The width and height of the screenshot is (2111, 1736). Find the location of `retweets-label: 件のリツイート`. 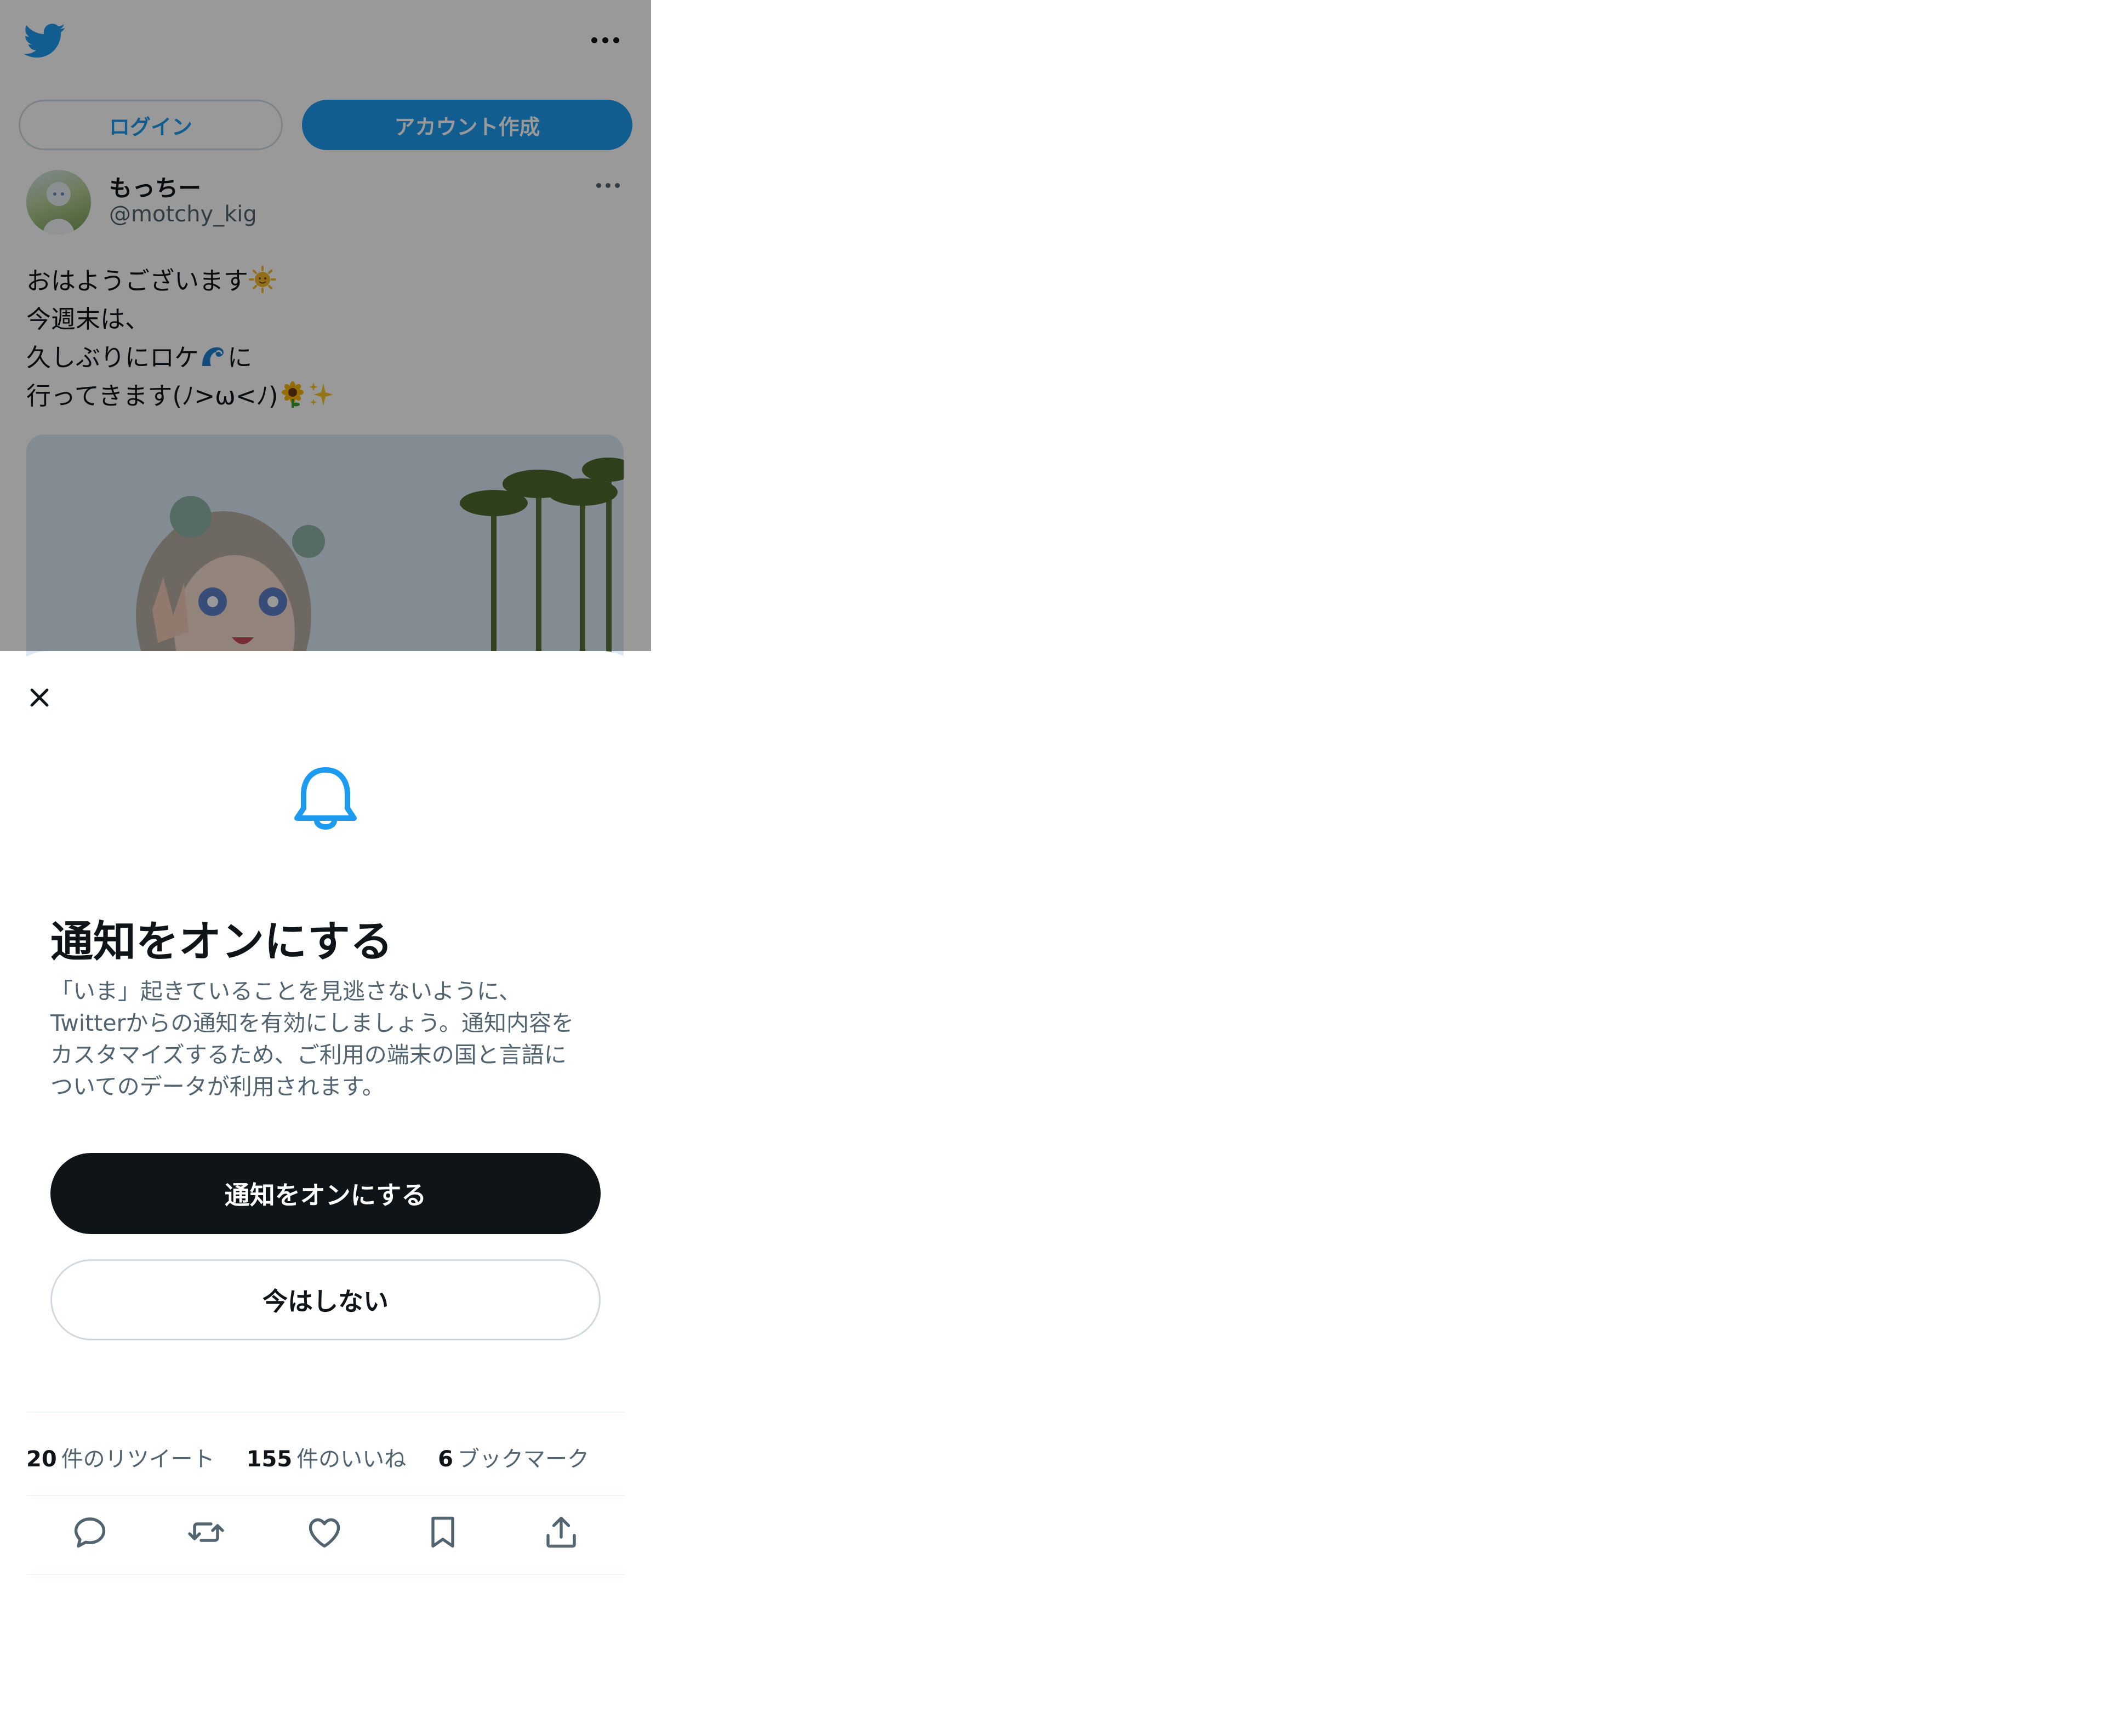

retweets-label: 件のリツイート is located at coordinates (138, 1460).